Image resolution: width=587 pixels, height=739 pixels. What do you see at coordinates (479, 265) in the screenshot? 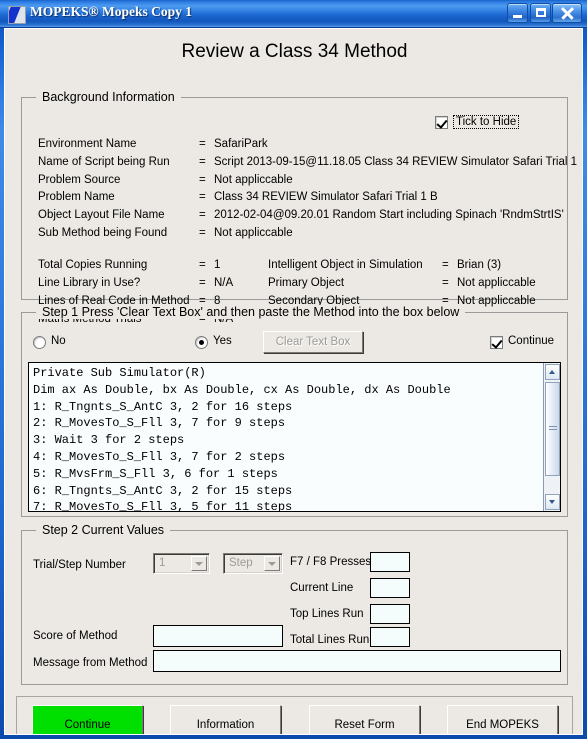
I see `row-value: Brian (3)` at bounding box center [479, 265].